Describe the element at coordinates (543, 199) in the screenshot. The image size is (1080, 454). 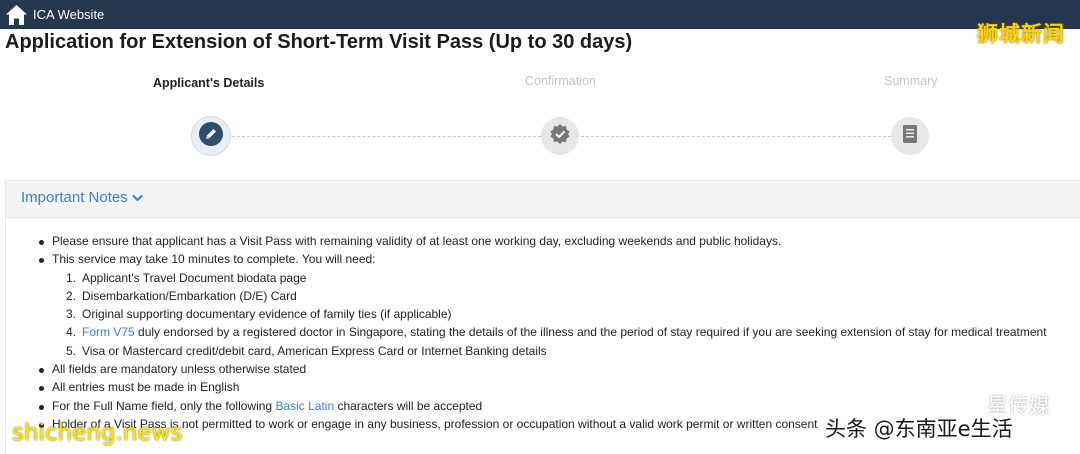
I see `important-notes-header: Important Notes` at that location.